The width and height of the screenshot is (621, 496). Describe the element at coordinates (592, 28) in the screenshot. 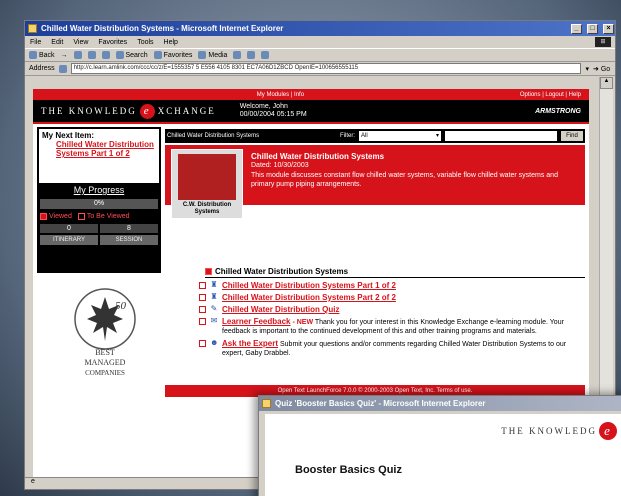

I see `maximize-button: □` at that location.